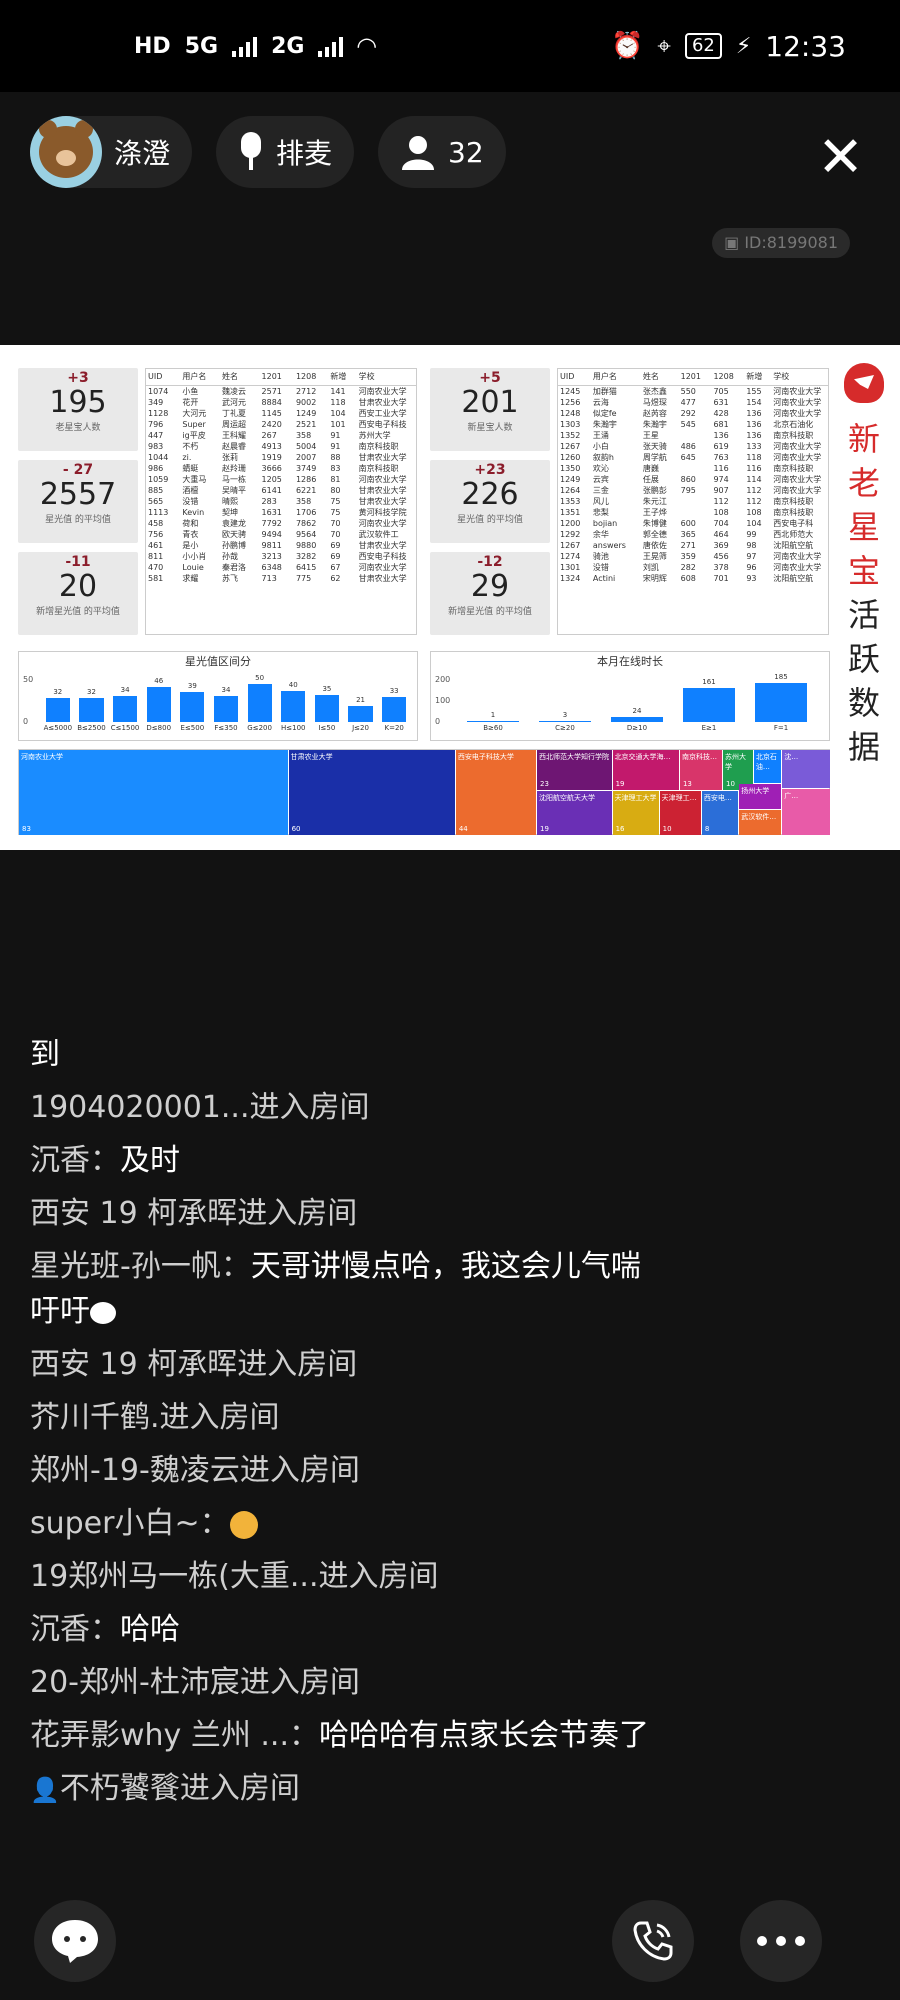  Describe the element at coordinates (28, 679) in the screenshot. I see `y-tick-label: 50` at that location.